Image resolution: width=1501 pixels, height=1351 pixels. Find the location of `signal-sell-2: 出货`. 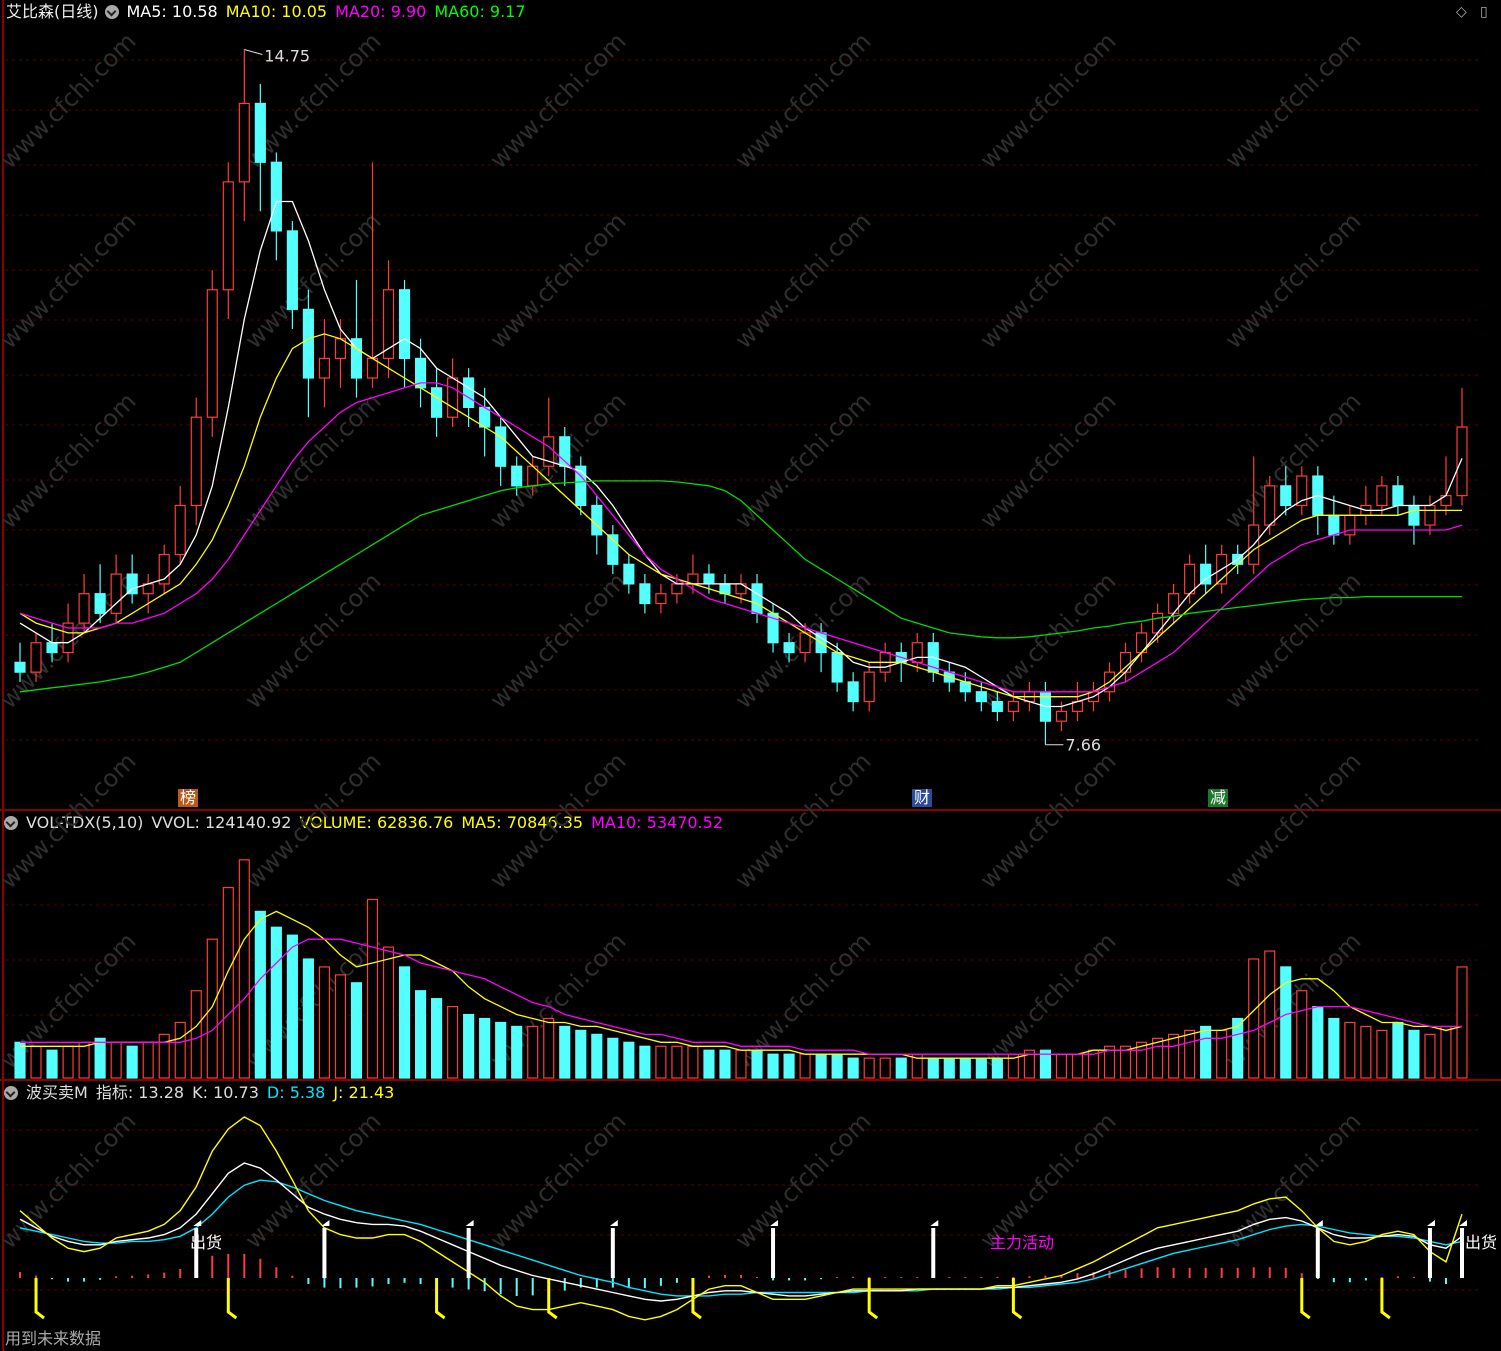

signal-sell-2: 出货 is located at coordinates (1481, 1242).